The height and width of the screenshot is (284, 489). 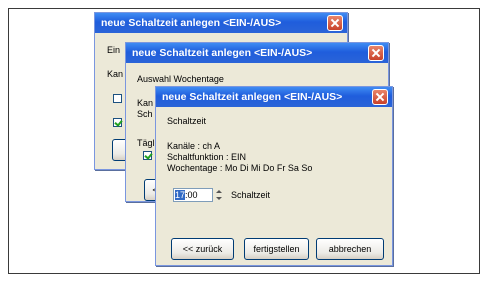 What do you see at coordinates (191, 23) in the screenshot?
I see `dialog-back-title: neue Schaltzeit anlegen <EIN-/AUS>` at bounding box center [191, 23].